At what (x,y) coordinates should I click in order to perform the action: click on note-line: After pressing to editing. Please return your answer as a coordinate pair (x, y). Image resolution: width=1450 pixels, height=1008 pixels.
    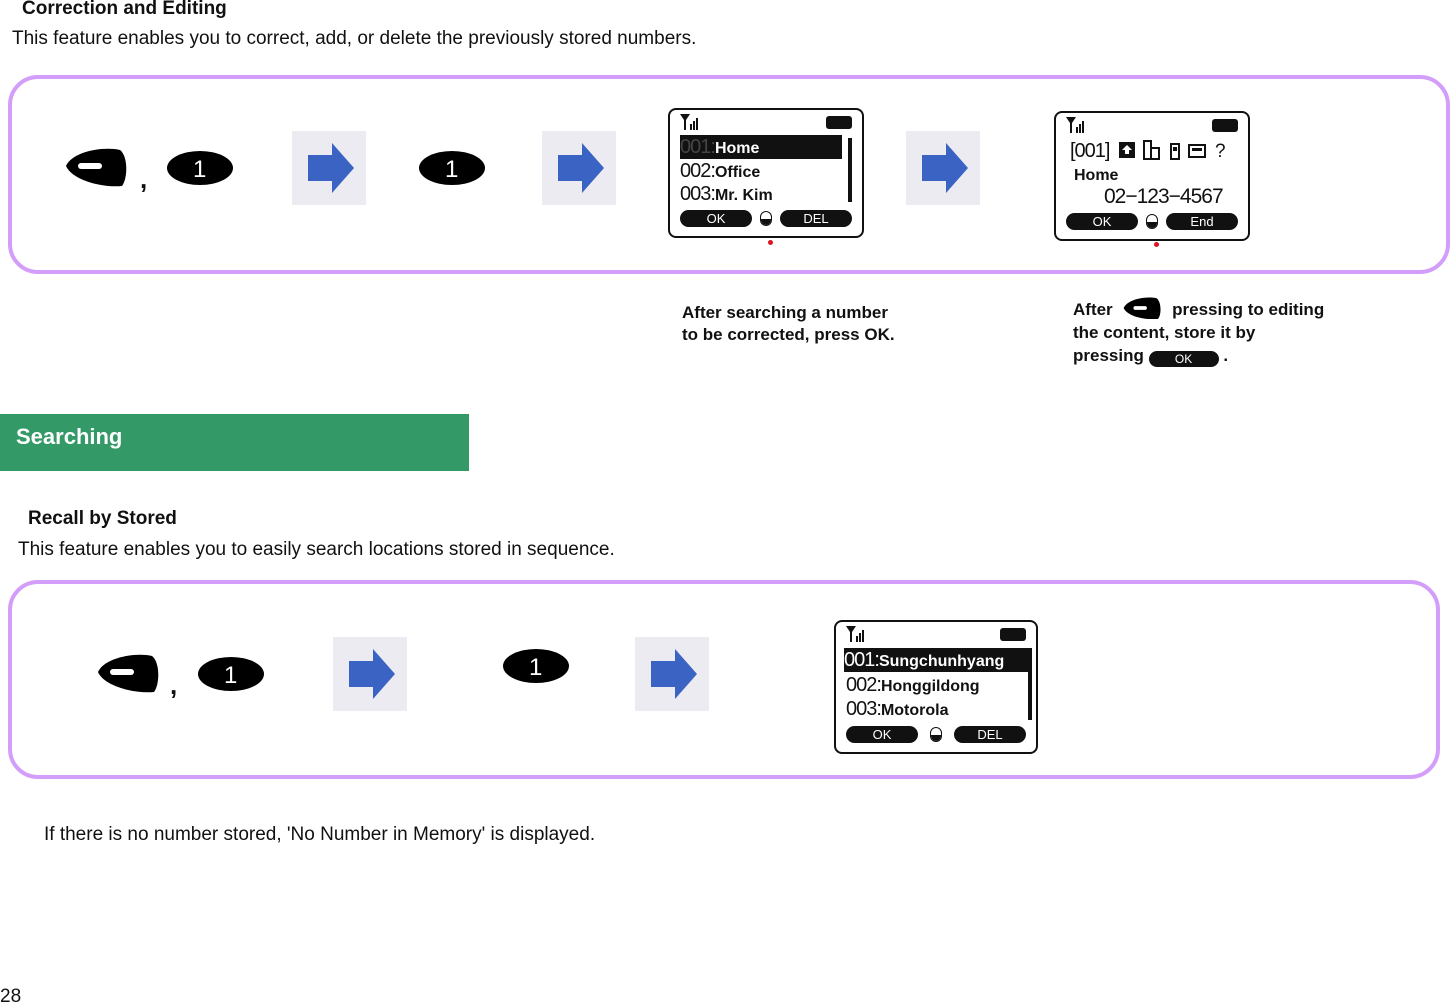
    Looking at the image, I should click on (1198, 309).